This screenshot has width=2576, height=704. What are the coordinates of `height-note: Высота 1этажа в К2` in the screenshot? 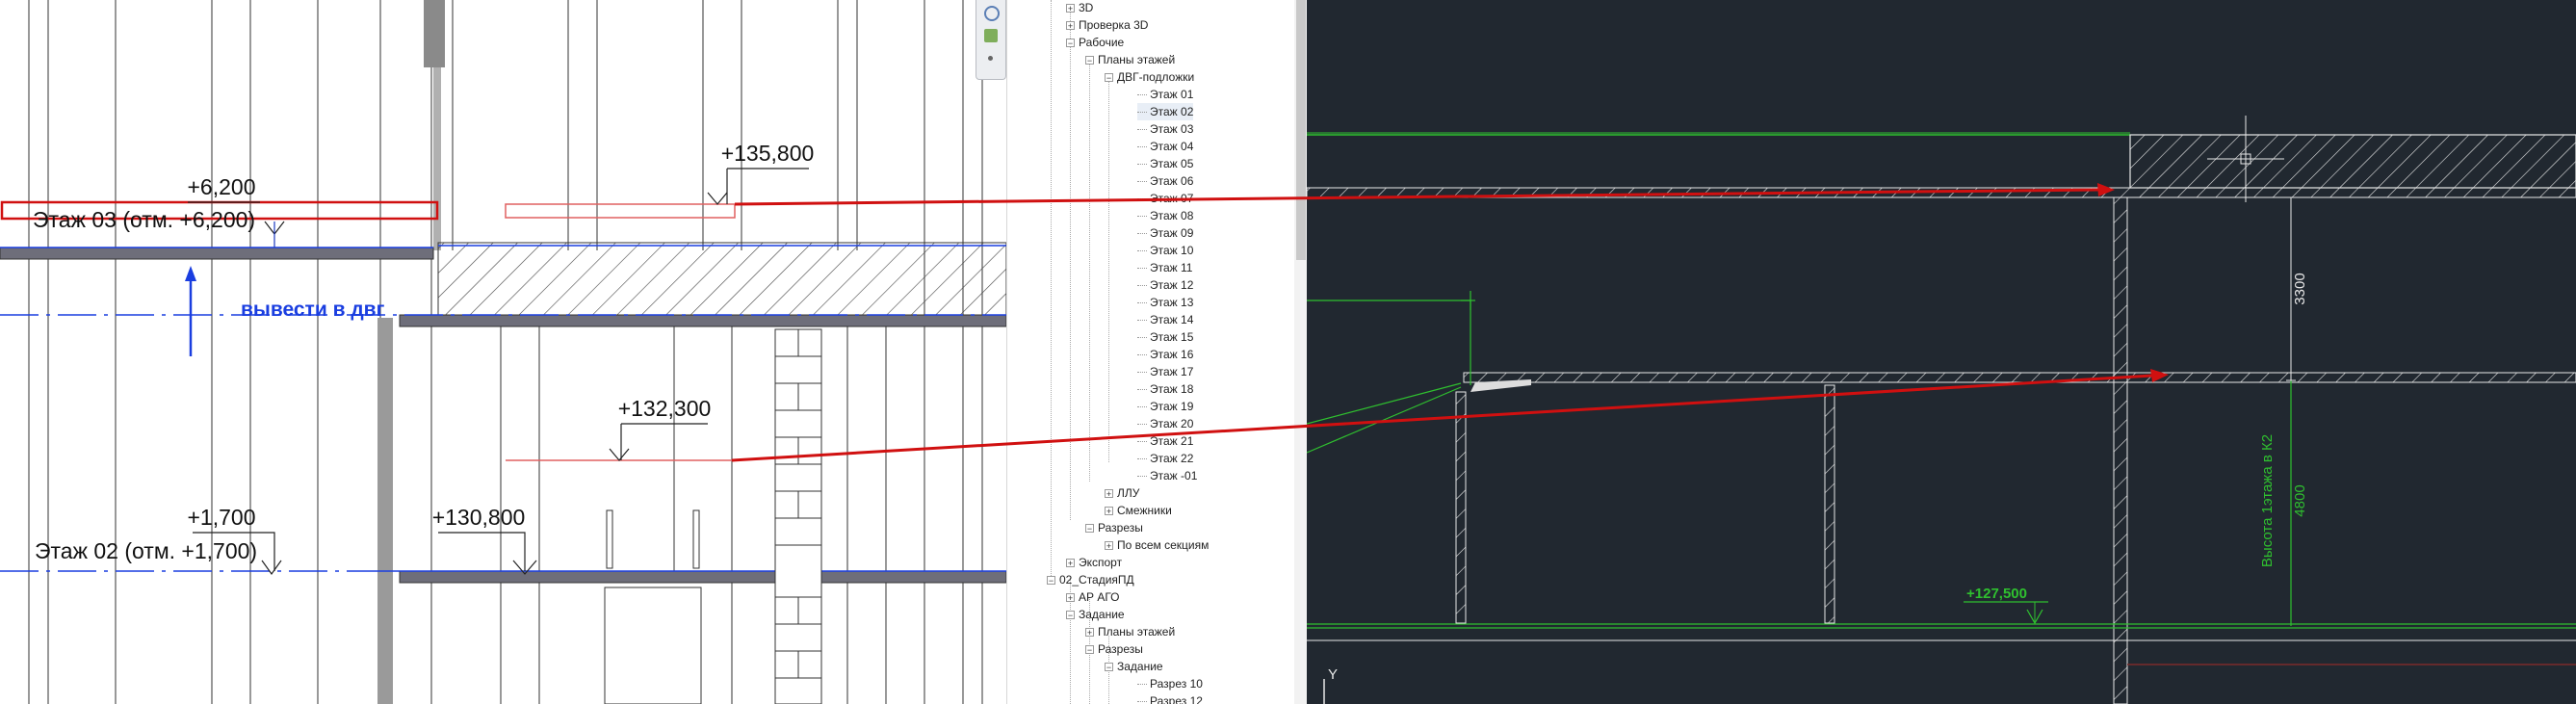 It's located at (2267, 500).